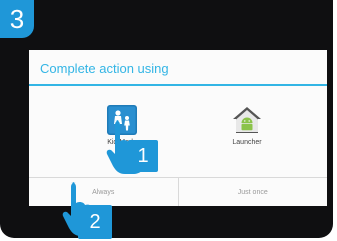 The height and width of the screenshot is (241, 337). I want to click on android-launcher-icon, so click(247, 120).